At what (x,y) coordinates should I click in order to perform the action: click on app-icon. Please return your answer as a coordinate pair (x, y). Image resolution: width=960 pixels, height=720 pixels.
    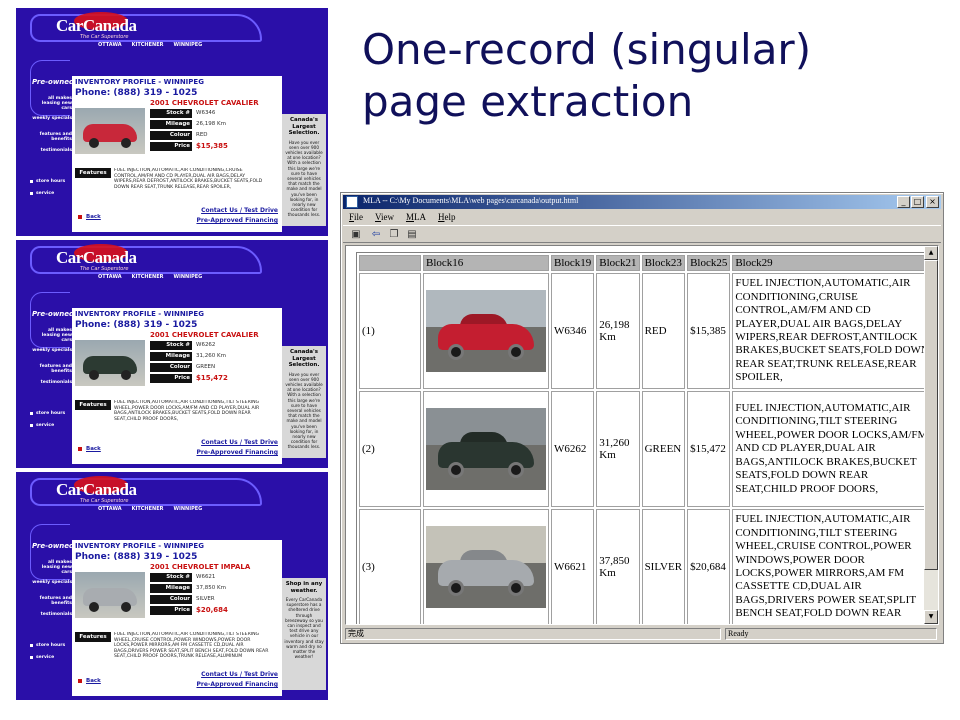
    Looking at the image, I should click on (352, 202).